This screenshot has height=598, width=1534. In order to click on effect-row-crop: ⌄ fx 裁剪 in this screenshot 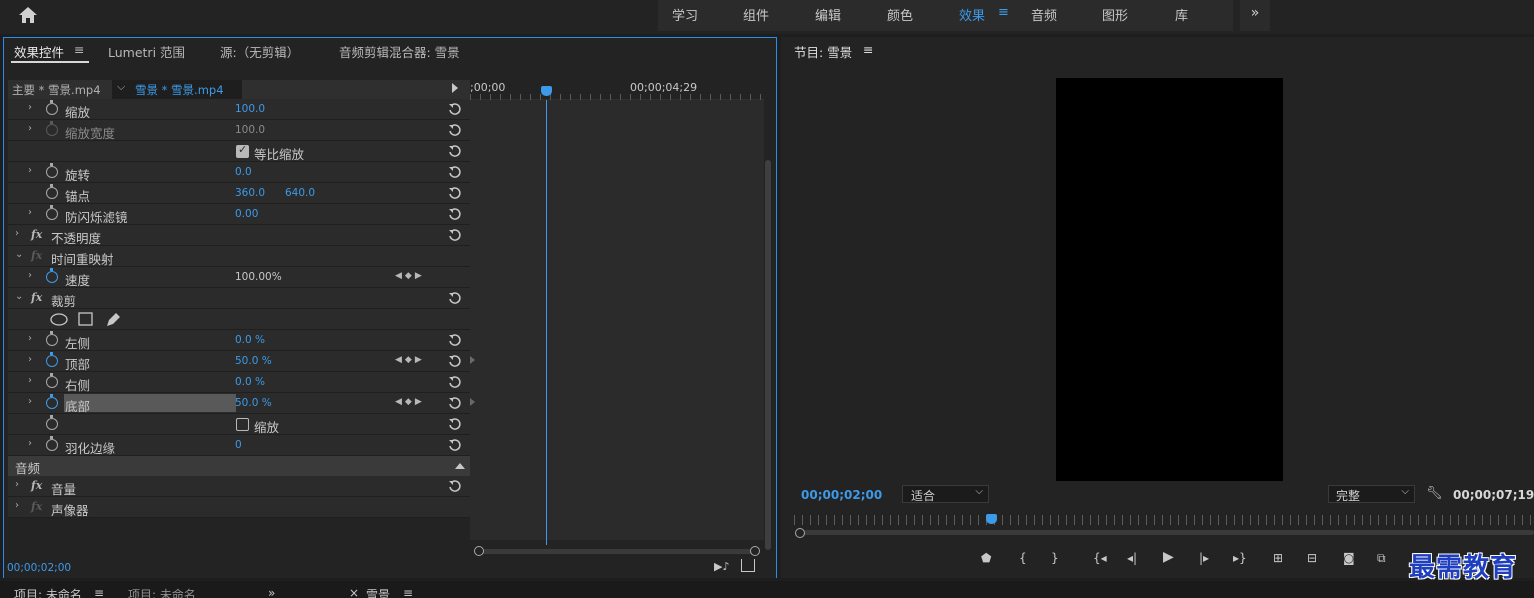, I will do `click(239, 298)`.